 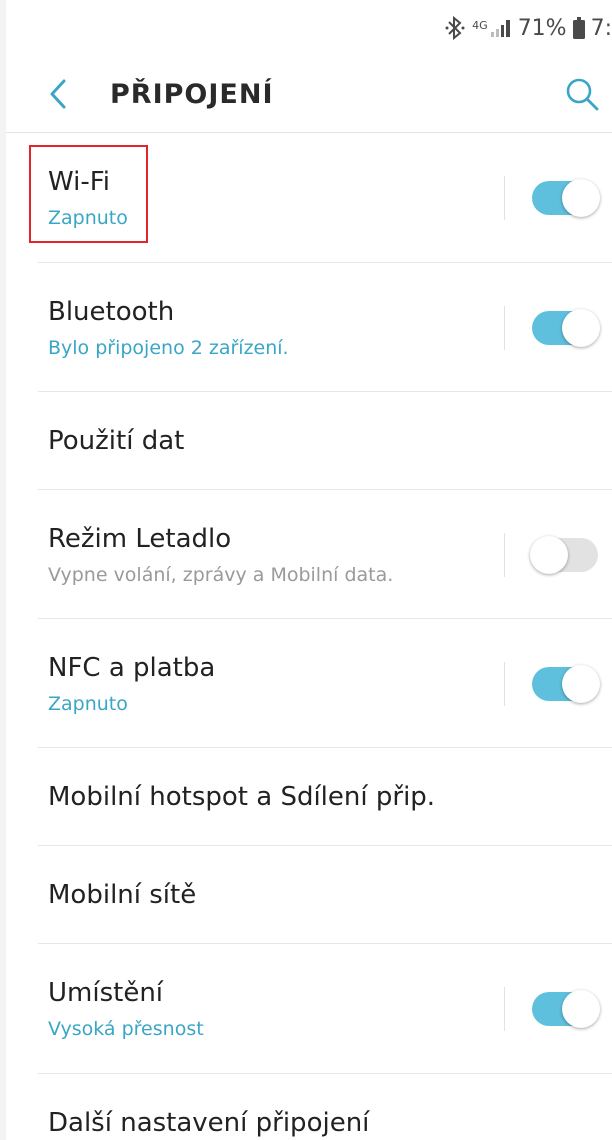 What do you see at coordinates (309, 683) in the screenshot?
I see `list-item-nfc: NFC a platba Zapnuto` at bounding box center [309, 683].